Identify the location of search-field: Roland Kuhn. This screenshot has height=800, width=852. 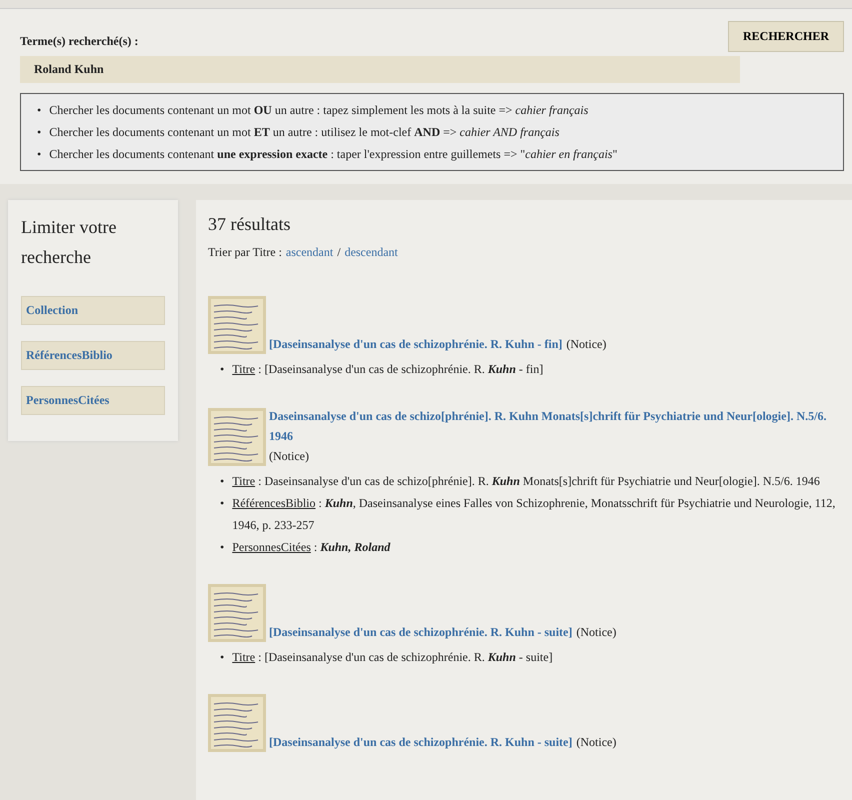
(380, 69).